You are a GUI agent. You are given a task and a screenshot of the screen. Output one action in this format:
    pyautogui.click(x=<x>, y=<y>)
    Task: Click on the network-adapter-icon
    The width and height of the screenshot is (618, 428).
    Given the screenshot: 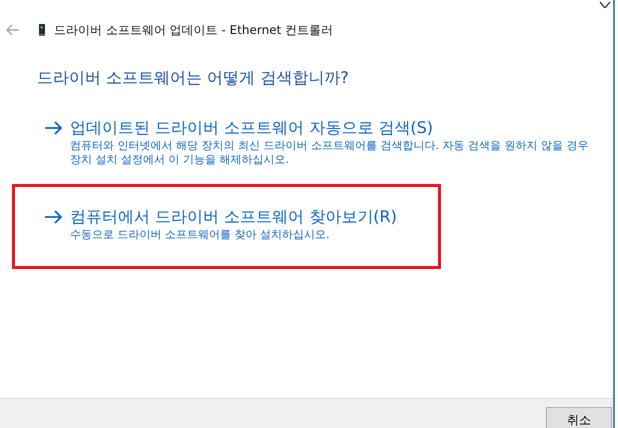 What is the action you would take?
    pyautogui.click(x=42, y=30)
    